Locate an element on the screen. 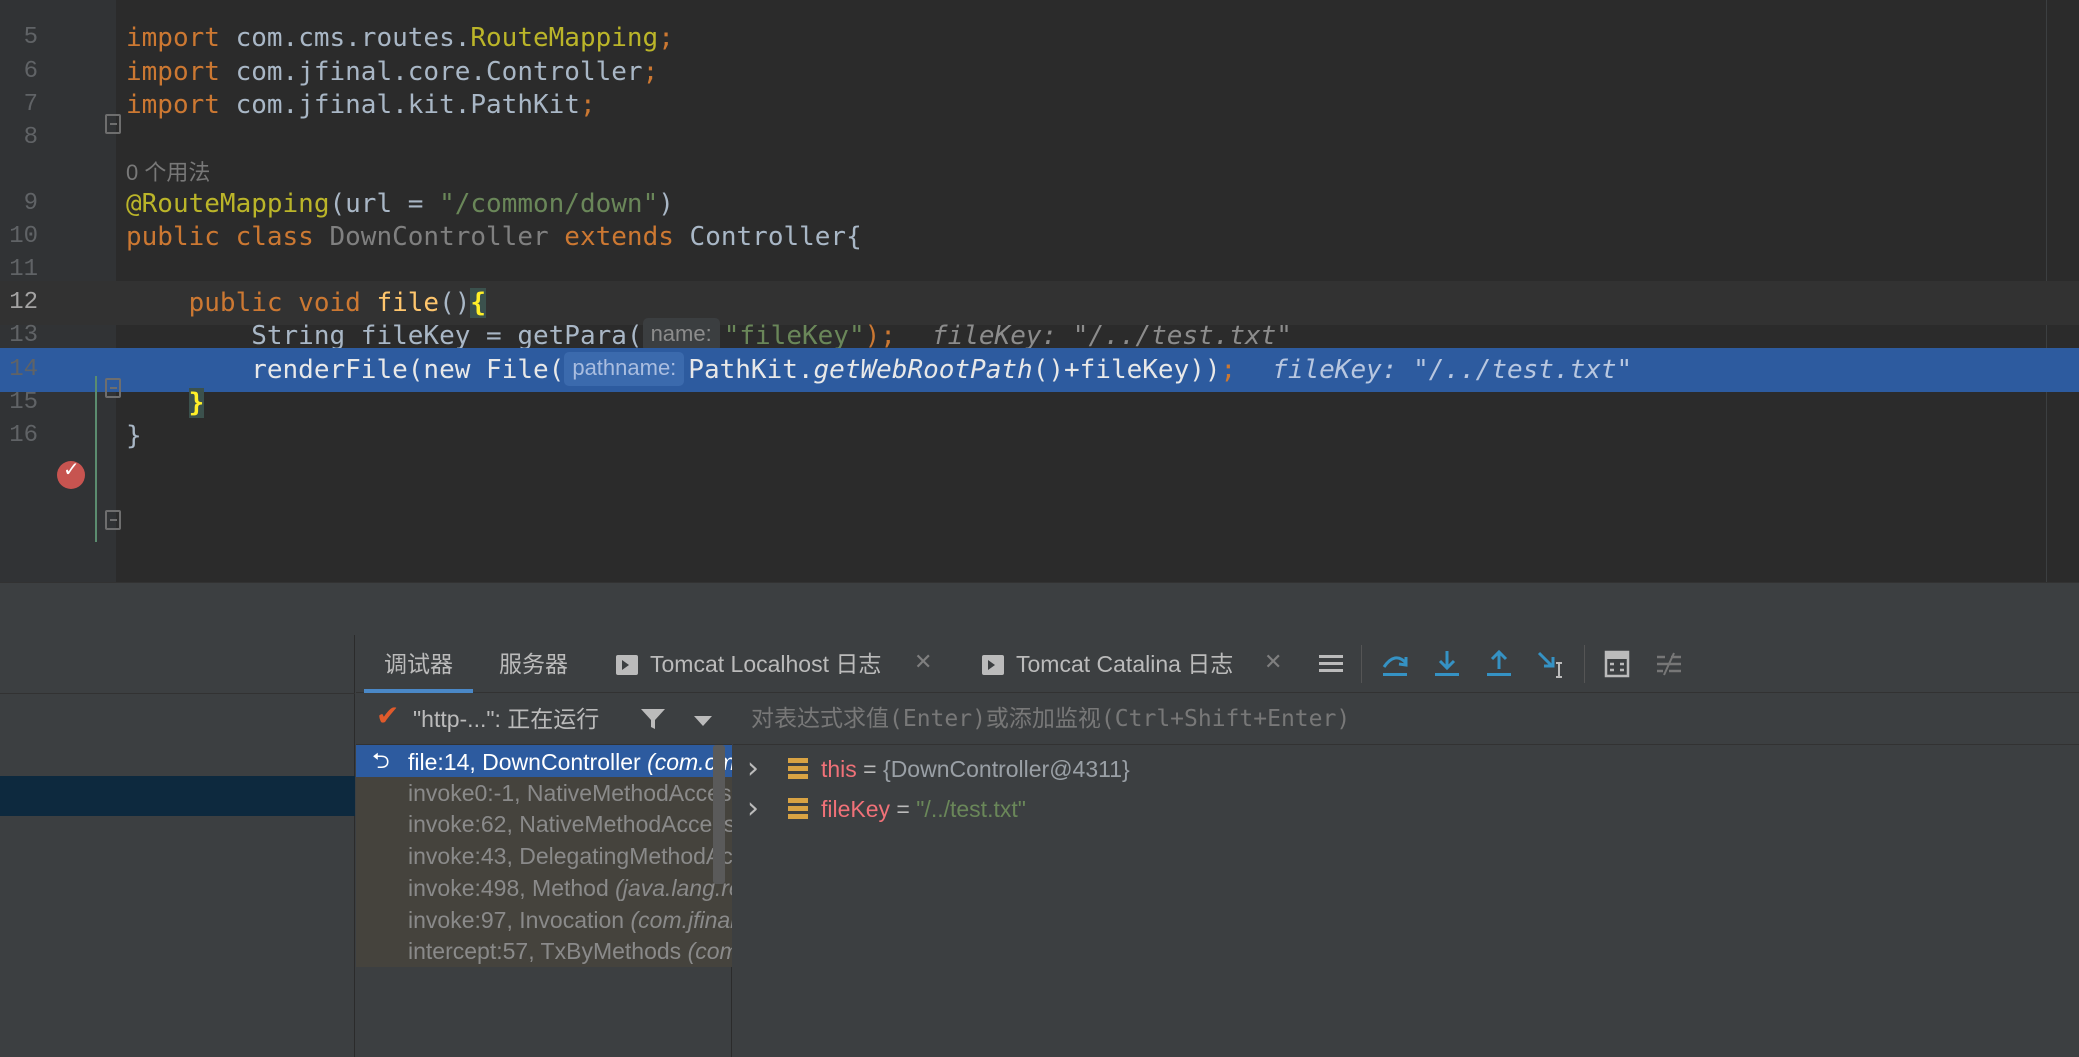 This screenshot has height=1057, width=2079. variable-value: "/../test.txt" is located at coordinates (971, 809).